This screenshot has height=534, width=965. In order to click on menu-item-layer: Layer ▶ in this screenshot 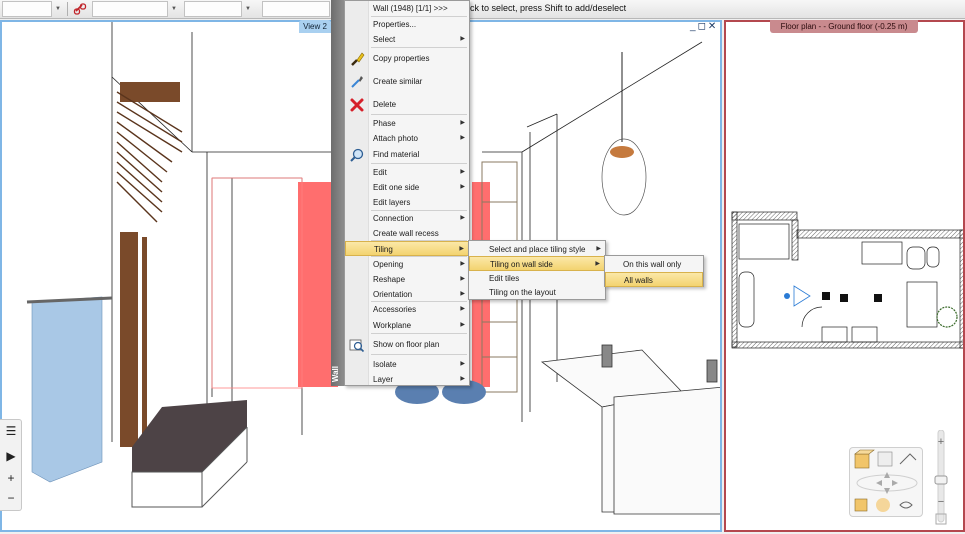, I will do `click(407, 379)`.